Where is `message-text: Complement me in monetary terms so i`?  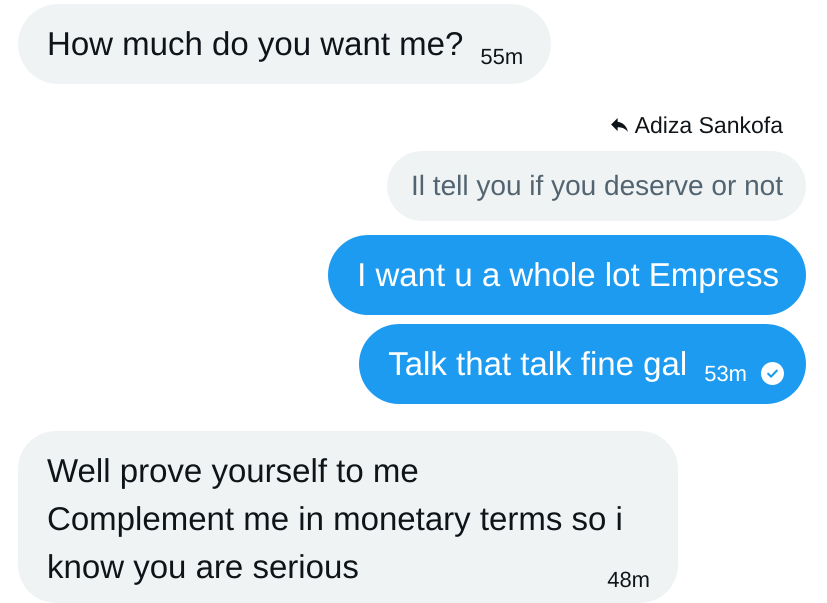 message-text: Complement me in monetary terms so i is located at coordinates (335, 519).